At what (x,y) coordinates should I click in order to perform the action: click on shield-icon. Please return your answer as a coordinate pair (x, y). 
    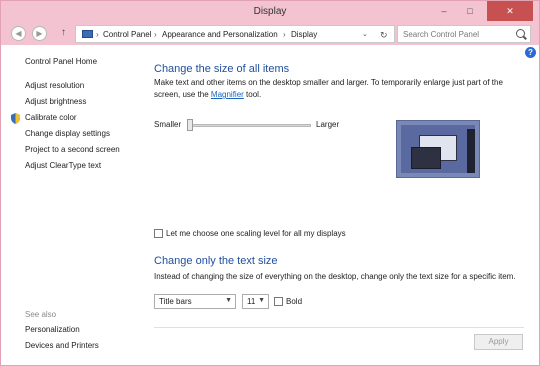
    Looking at the image, I should click on (15, 118).